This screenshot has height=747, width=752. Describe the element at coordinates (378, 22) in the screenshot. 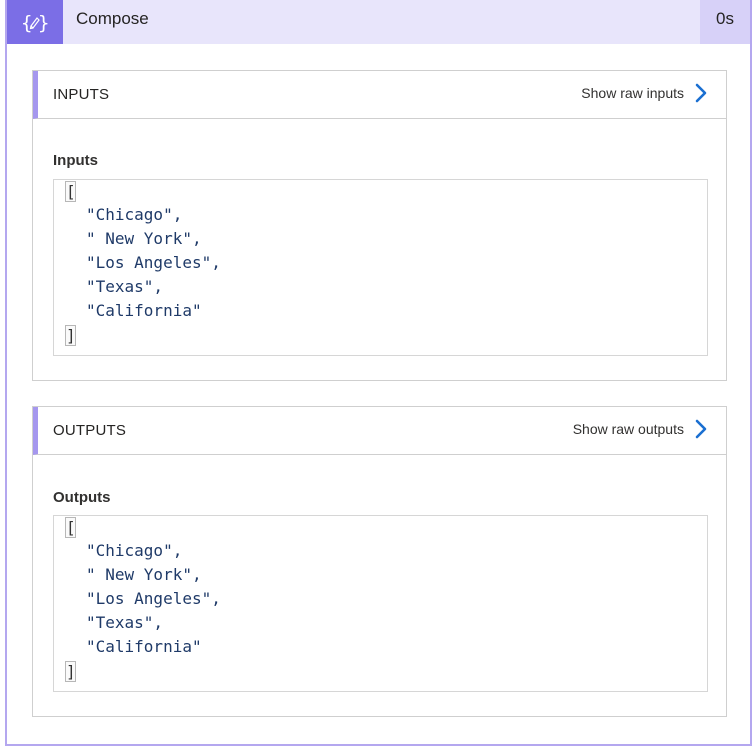

I see `action-header: { } Compose 0s` at that location.